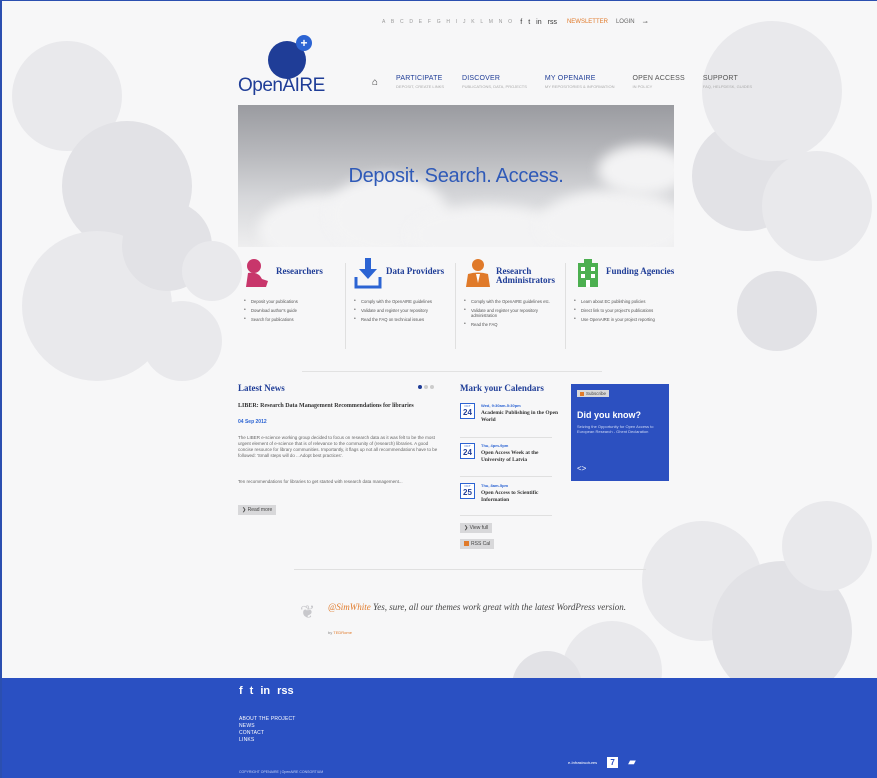 This screenshot has height=778, width=877. What do you see at coordinates (304, 43) in the screenshot?
I see `logo-plus-icon: +` at bounding box center [304, 43].